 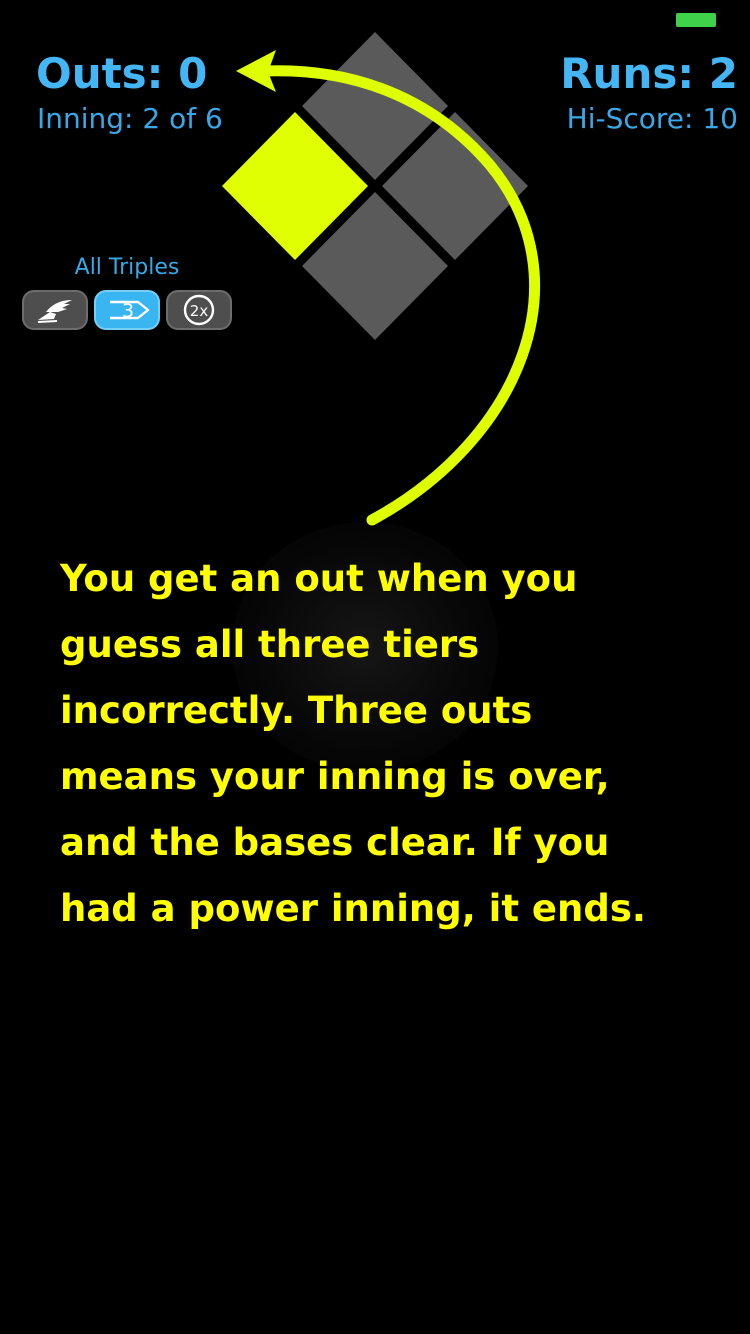 I want to click on tutorial-line: means your inning is over,, so click(x=335, y=776).